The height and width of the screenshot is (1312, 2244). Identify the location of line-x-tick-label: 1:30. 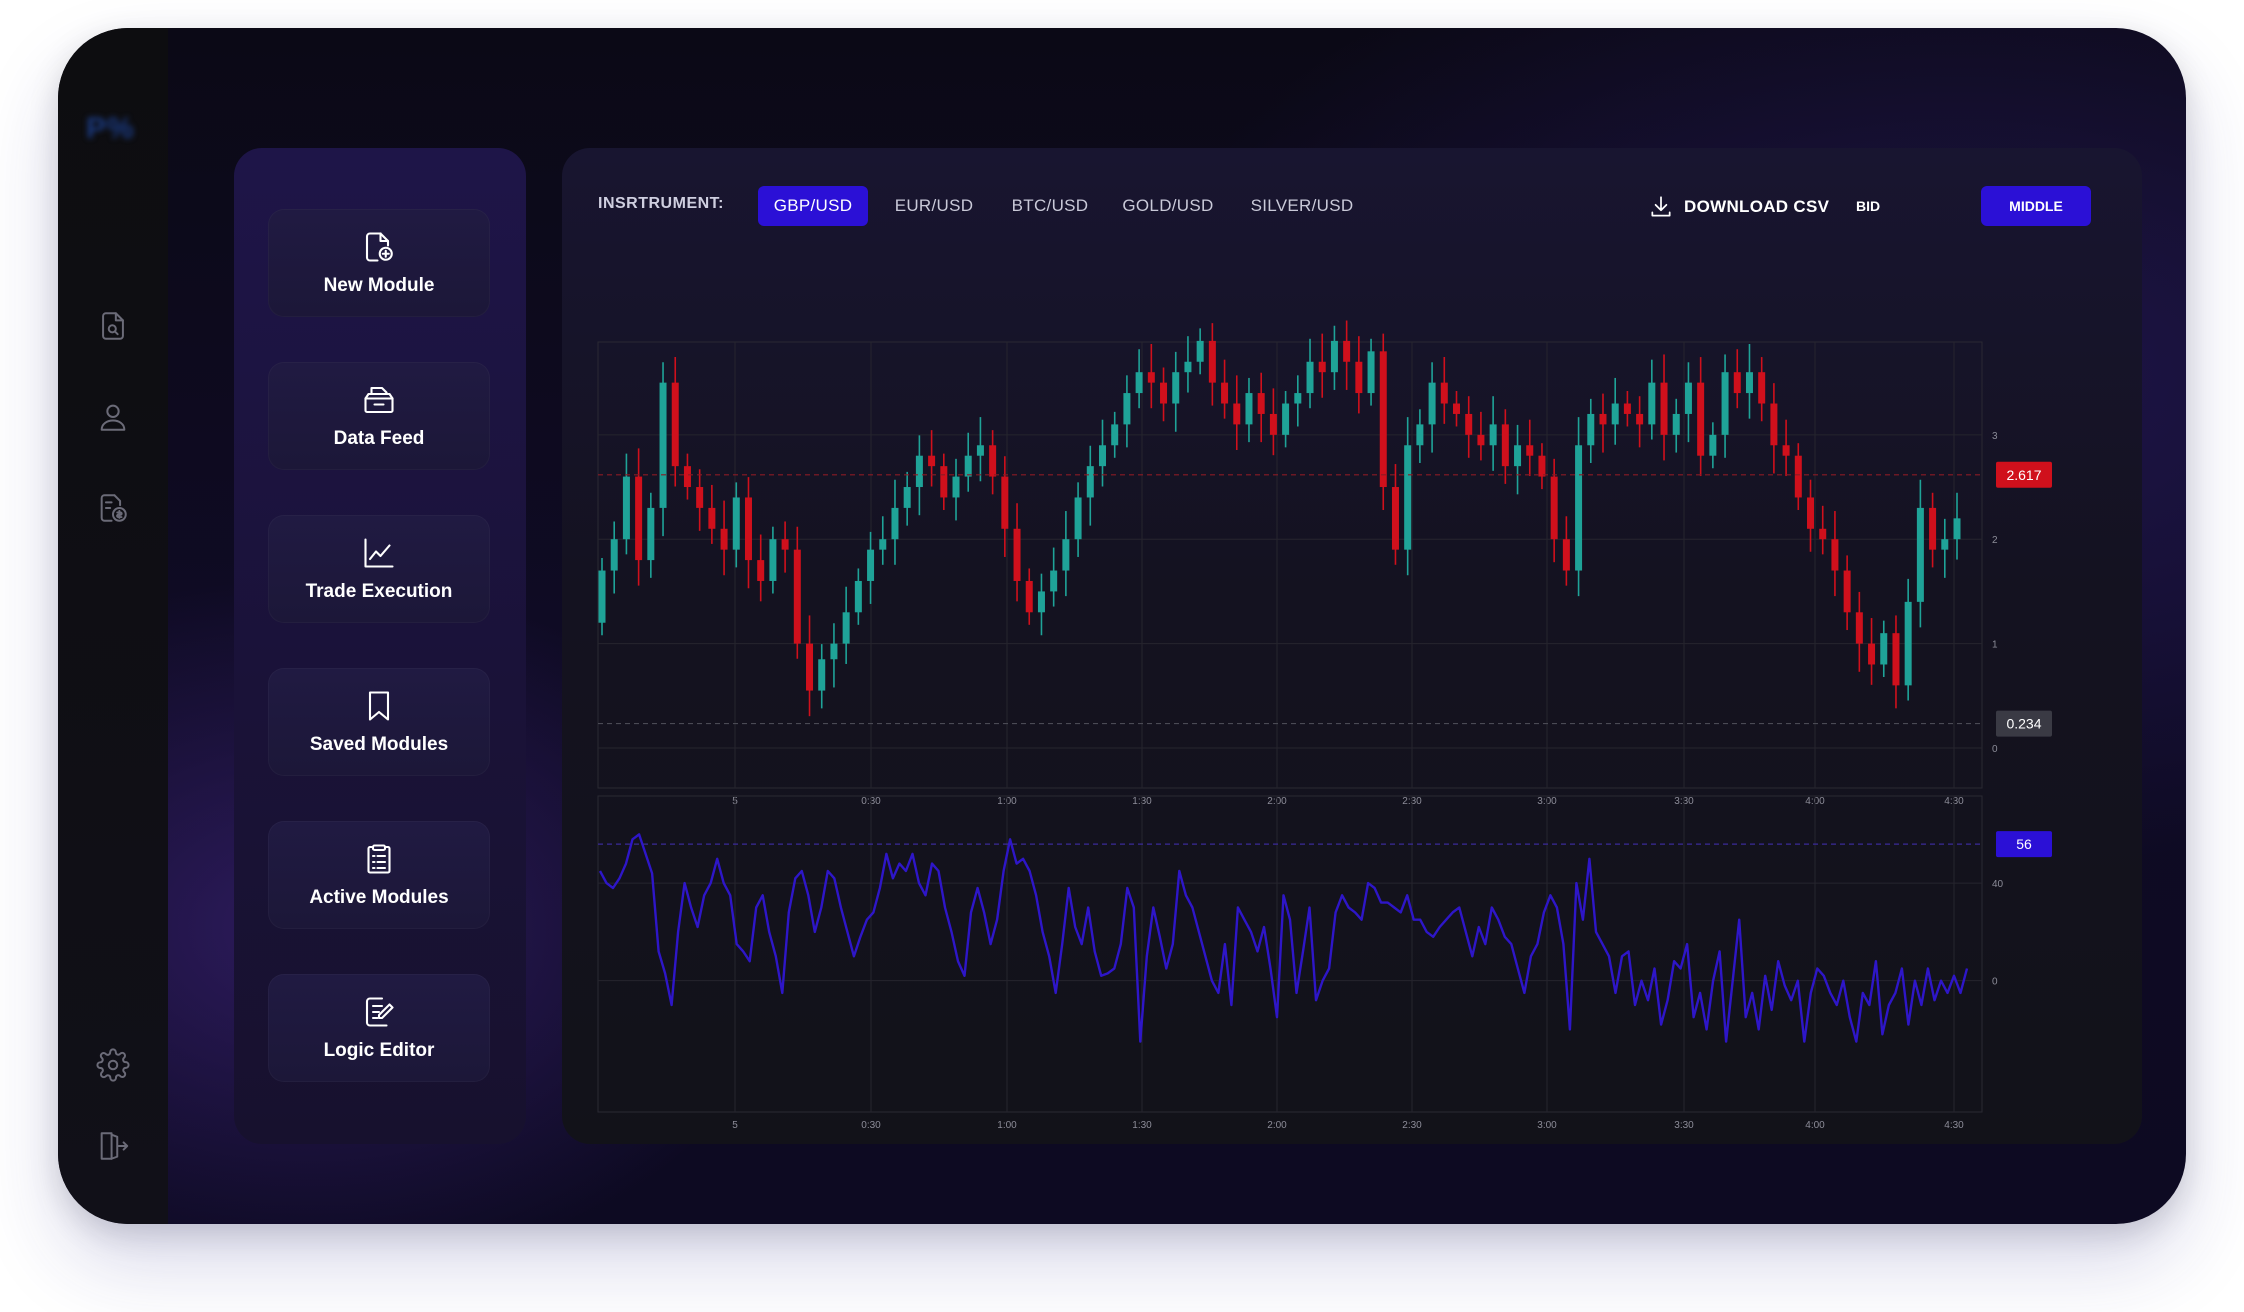
(1142, 1125).